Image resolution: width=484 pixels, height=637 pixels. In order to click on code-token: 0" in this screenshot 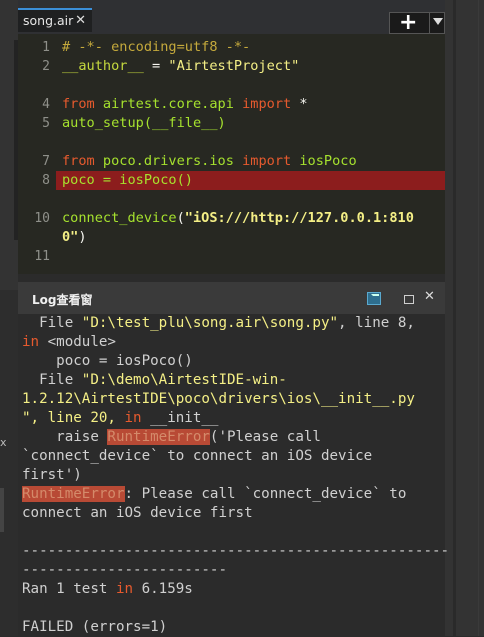, I will do `click(70, 237)`.